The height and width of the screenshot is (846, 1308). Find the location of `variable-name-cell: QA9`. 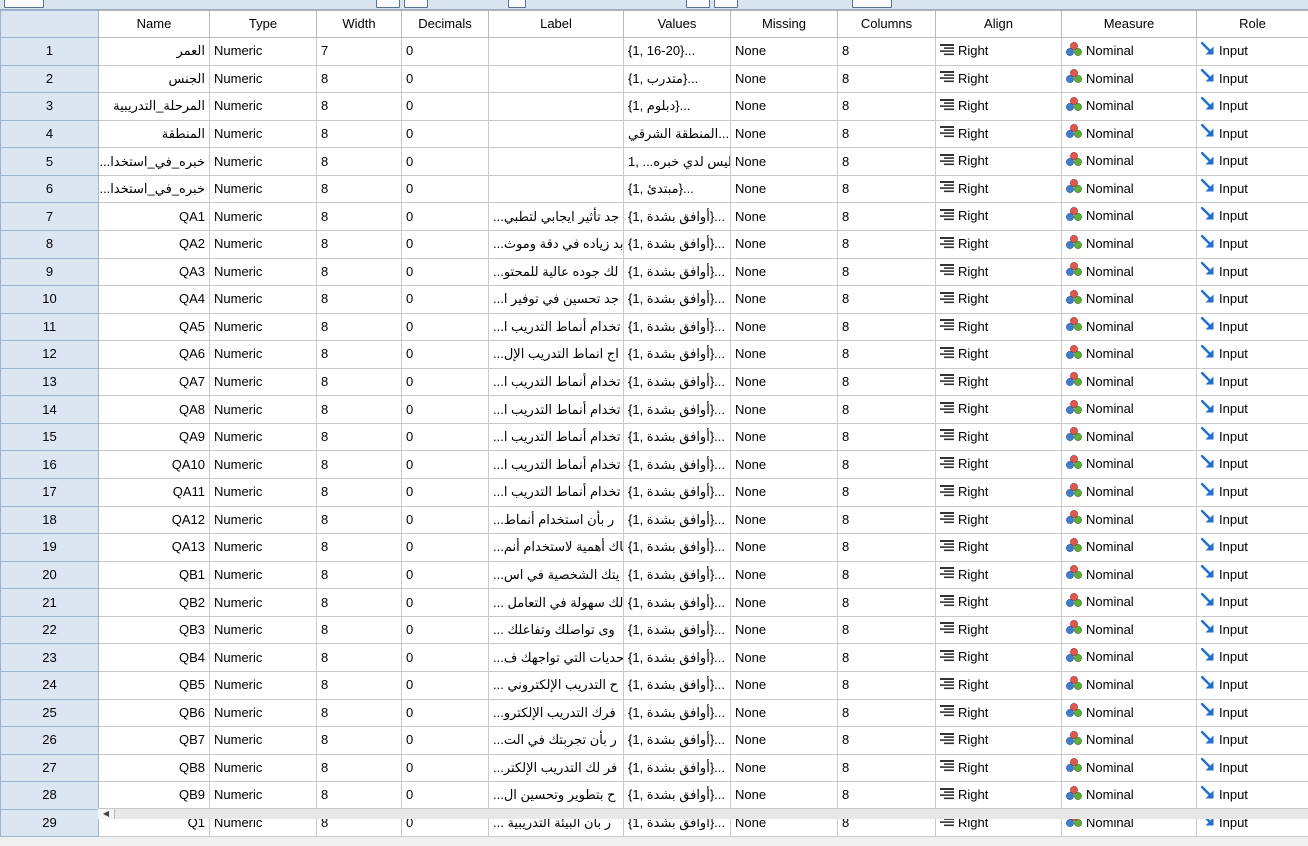

variable-name-cell: QA9 is located at coordinates (154, 437).